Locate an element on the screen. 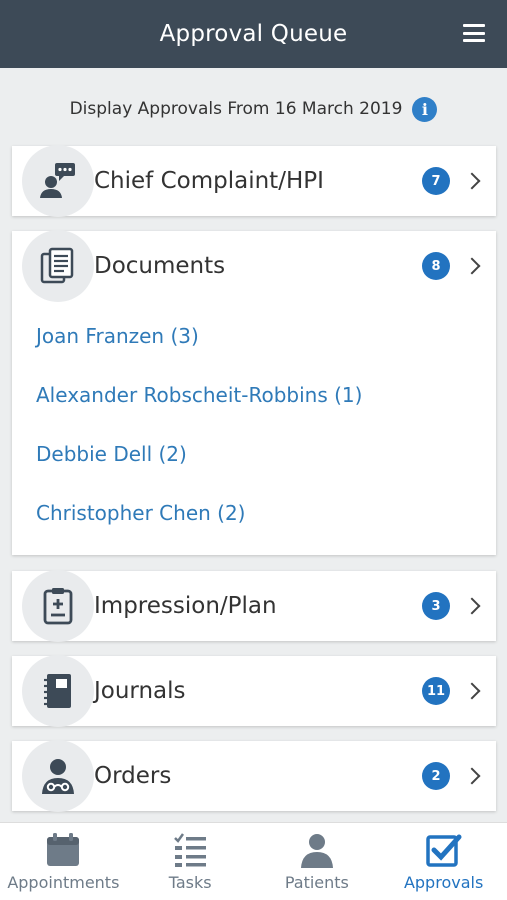  section-impression-plan: Impression/Plan 3 is located at coordinates (254, 606).